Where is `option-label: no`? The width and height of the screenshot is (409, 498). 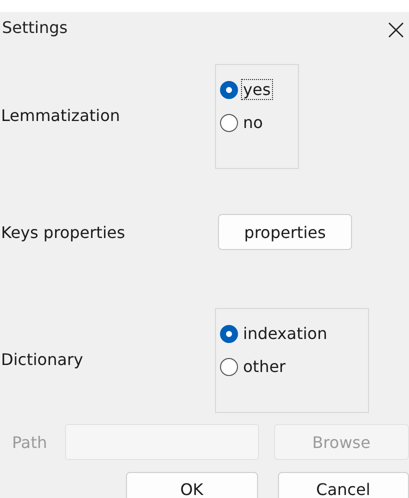
option-label: no is located at coordinates (253, 122).